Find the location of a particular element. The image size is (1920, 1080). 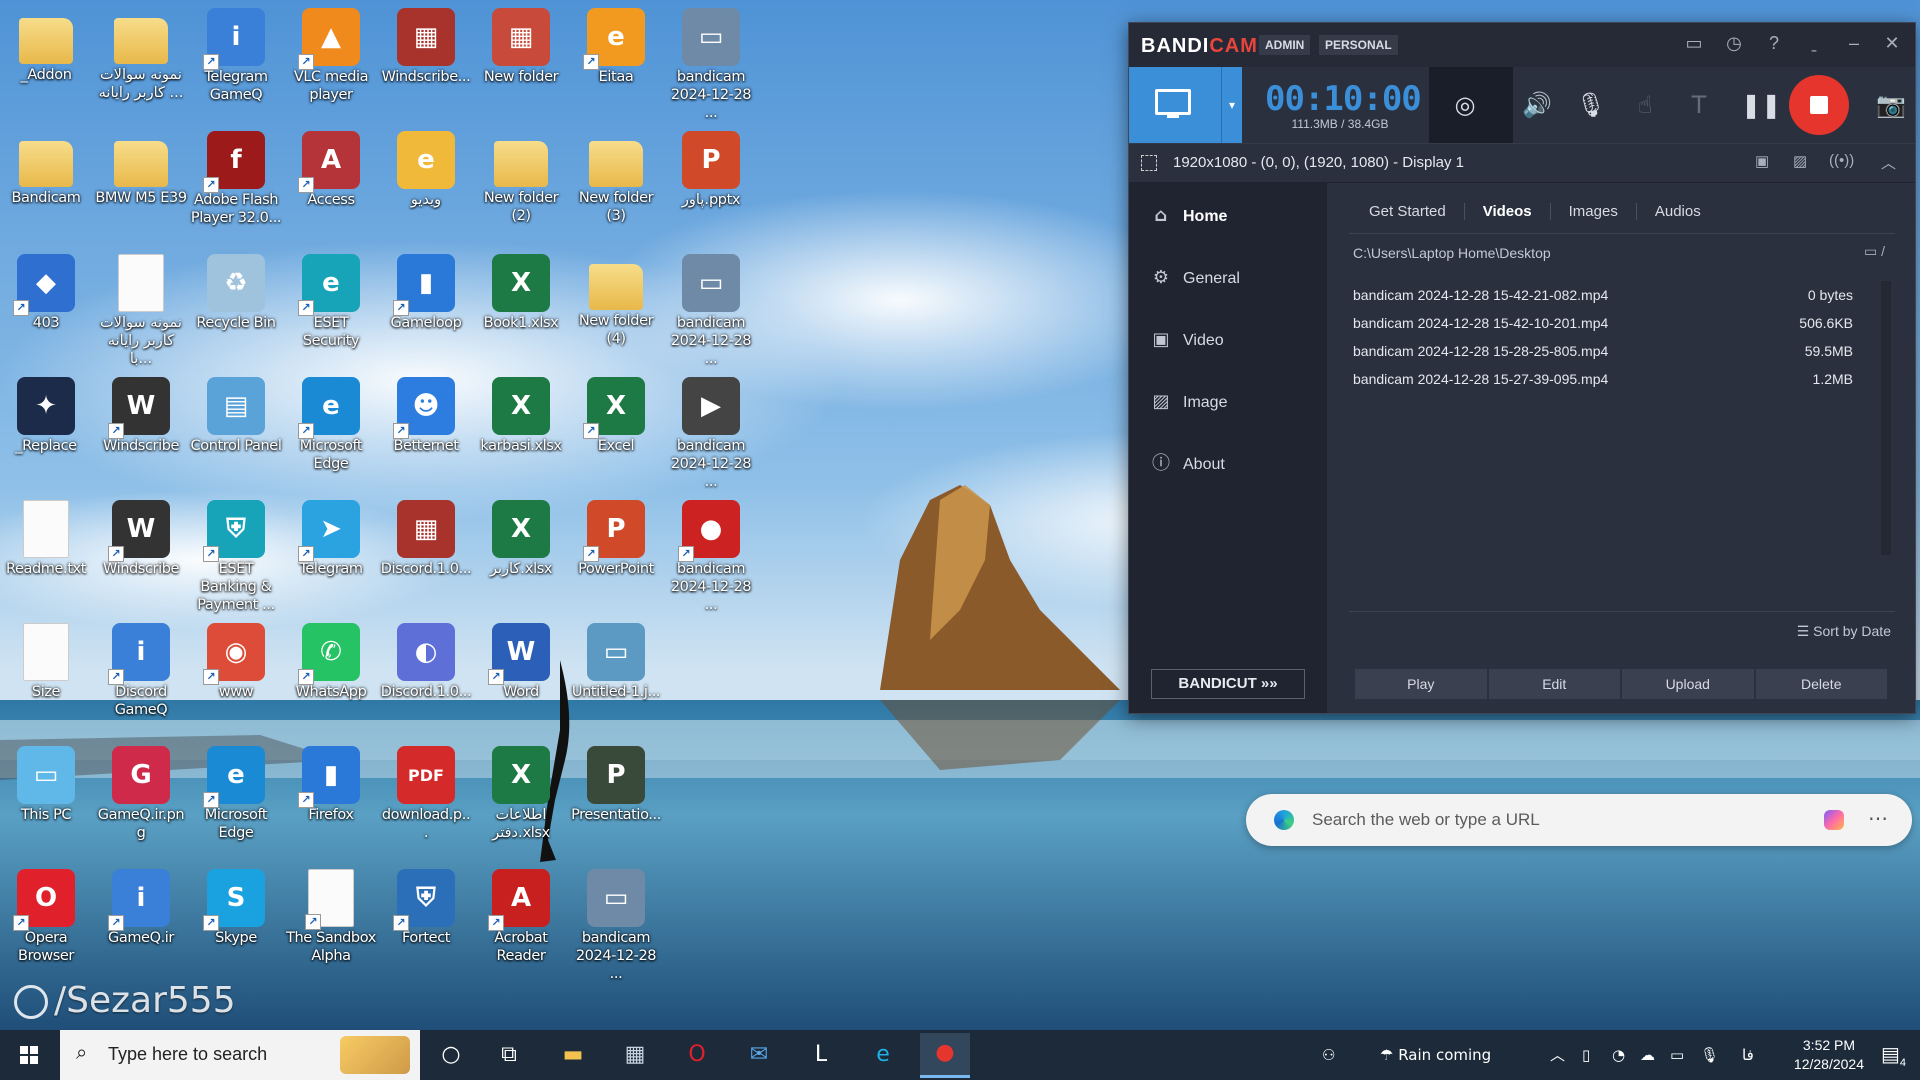

battery-icon: ▭ is located at coordinates (1677, 1055).